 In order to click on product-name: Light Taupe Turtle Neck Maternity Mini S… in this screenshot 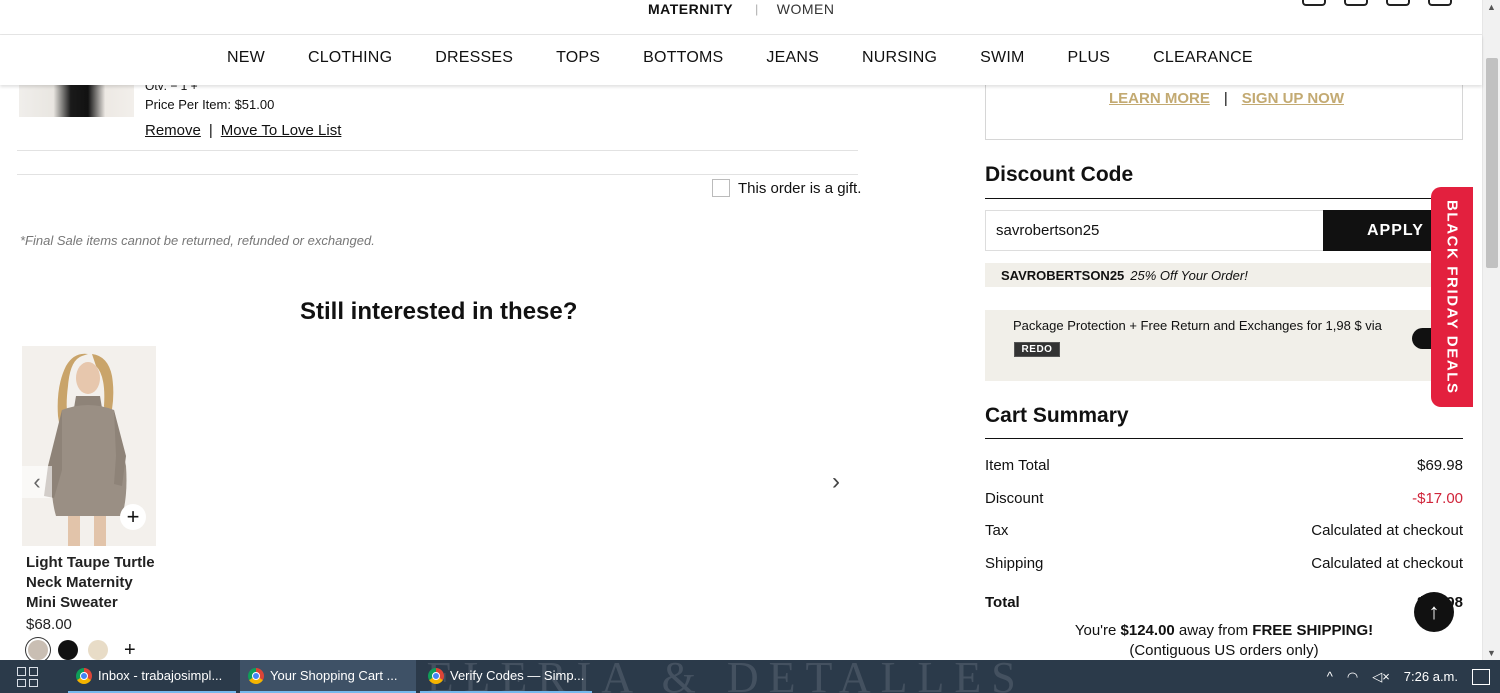, I will do `click(93, 583)`.